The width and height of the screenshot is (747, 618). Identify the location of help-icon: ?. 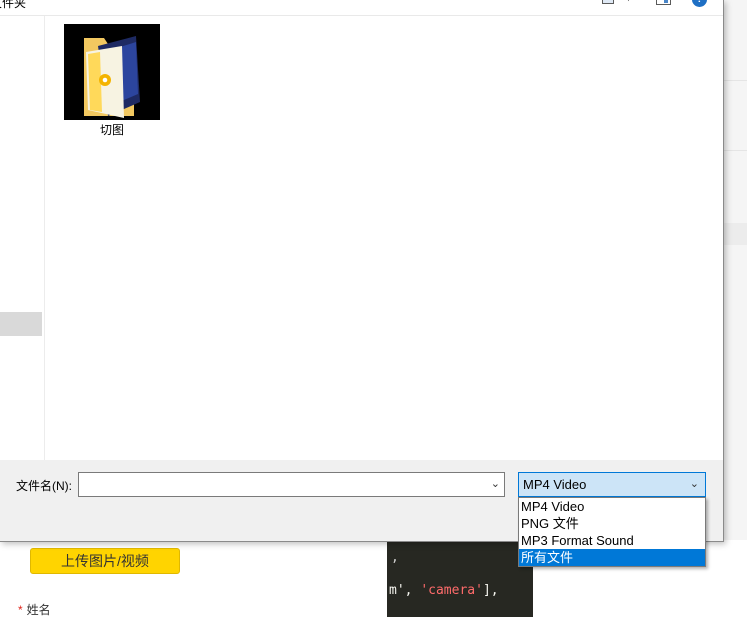
(699, 3).